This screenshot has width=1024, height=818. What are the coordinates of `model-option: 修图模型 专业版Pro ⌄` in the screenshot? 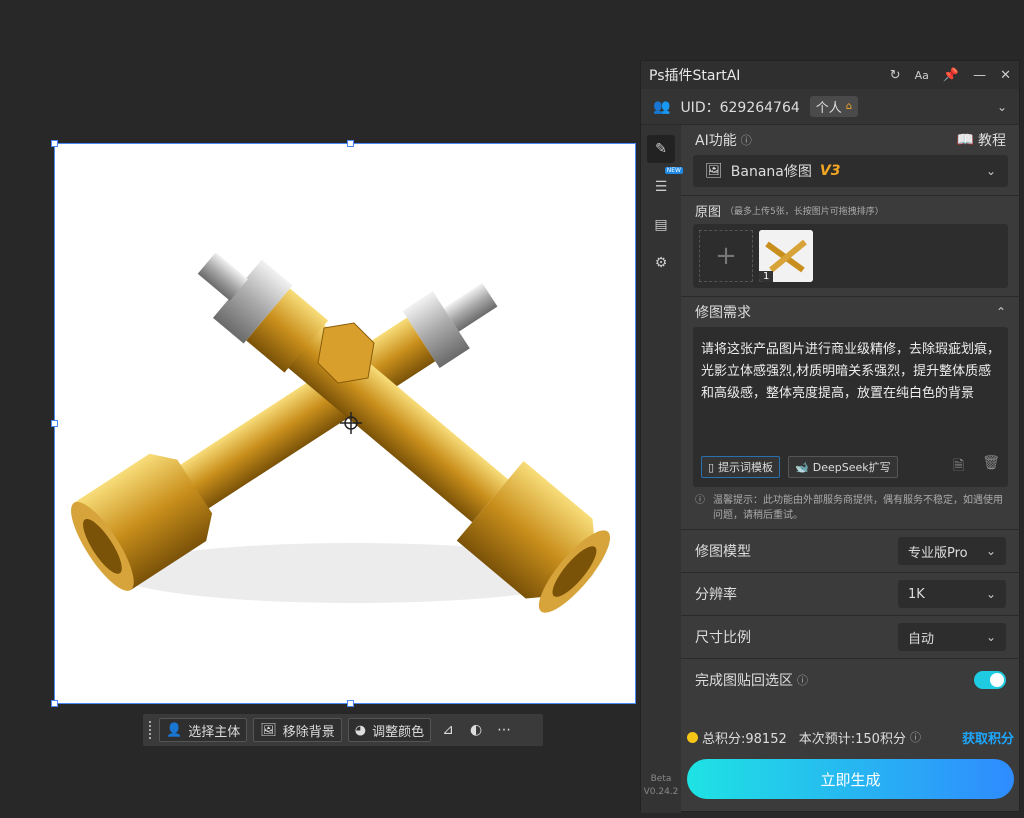 It's located at (850, 550).